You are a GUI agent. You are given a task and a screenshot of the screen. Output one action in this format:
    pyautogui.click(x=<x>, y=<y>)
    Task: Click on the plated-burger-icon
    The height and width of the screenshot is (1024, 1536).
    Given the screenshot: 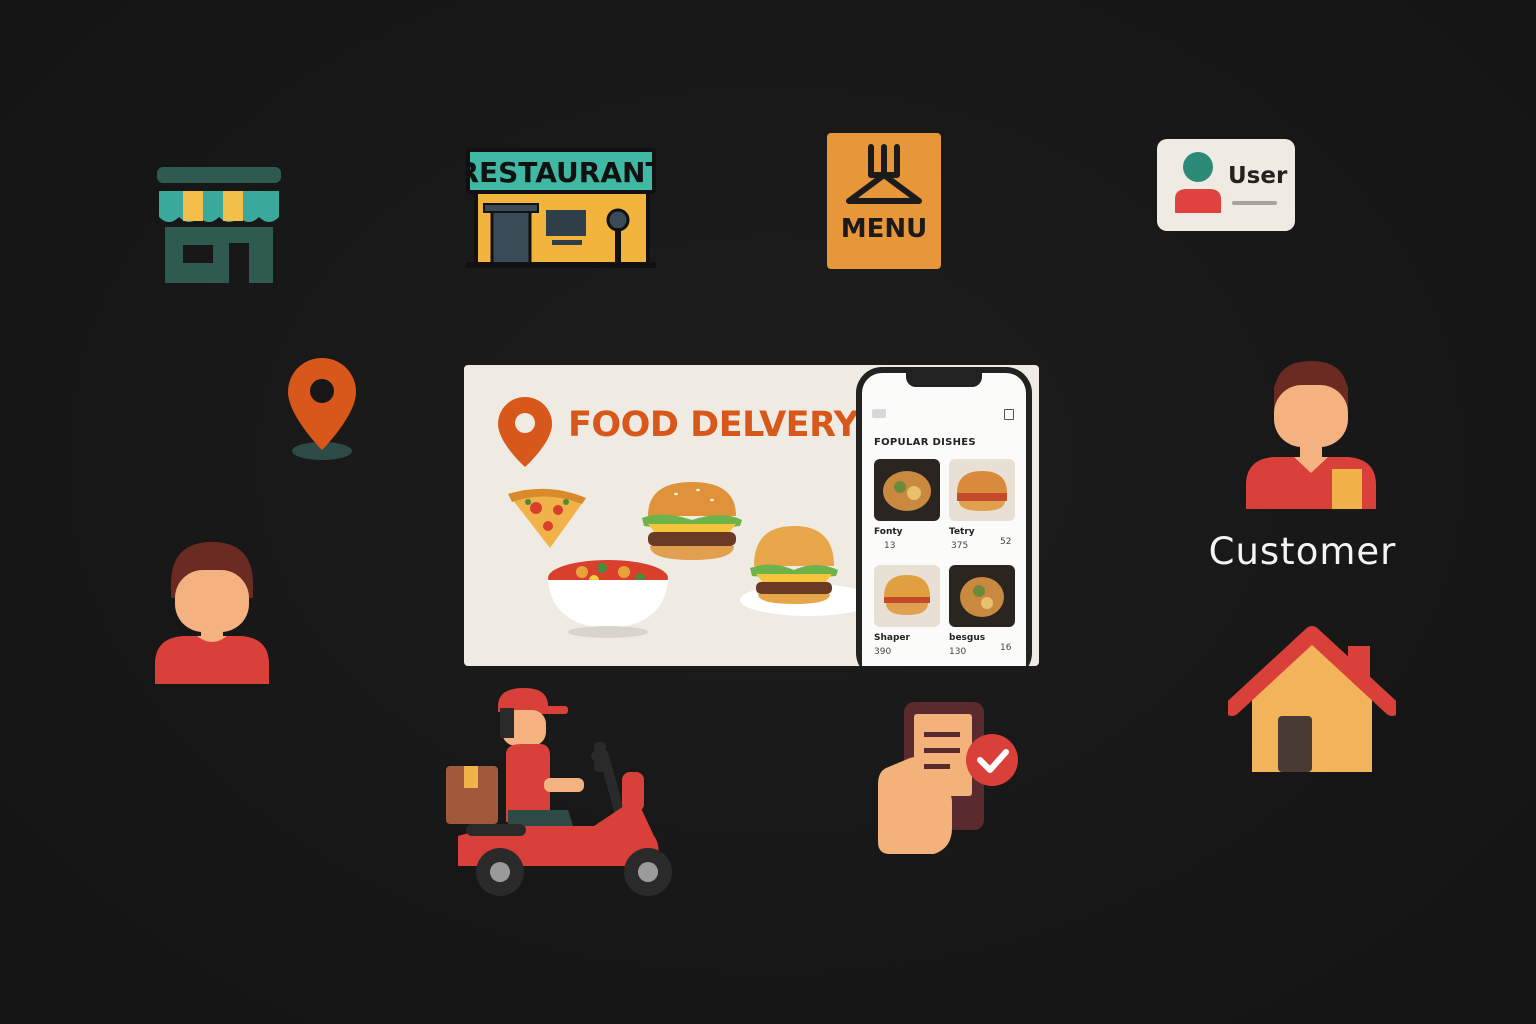 What is the action you would take?
    pyautogui.click(x=801, y=571)
    